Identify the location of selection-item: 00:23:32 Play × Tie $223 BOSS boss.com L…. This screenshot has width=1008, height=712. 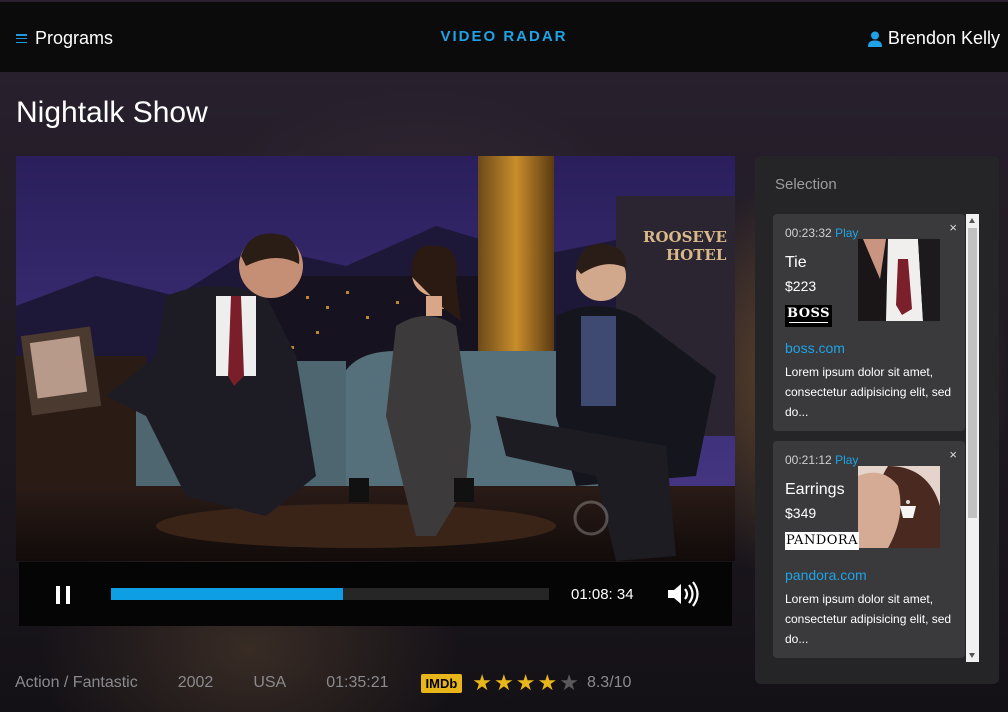
(869, 322).